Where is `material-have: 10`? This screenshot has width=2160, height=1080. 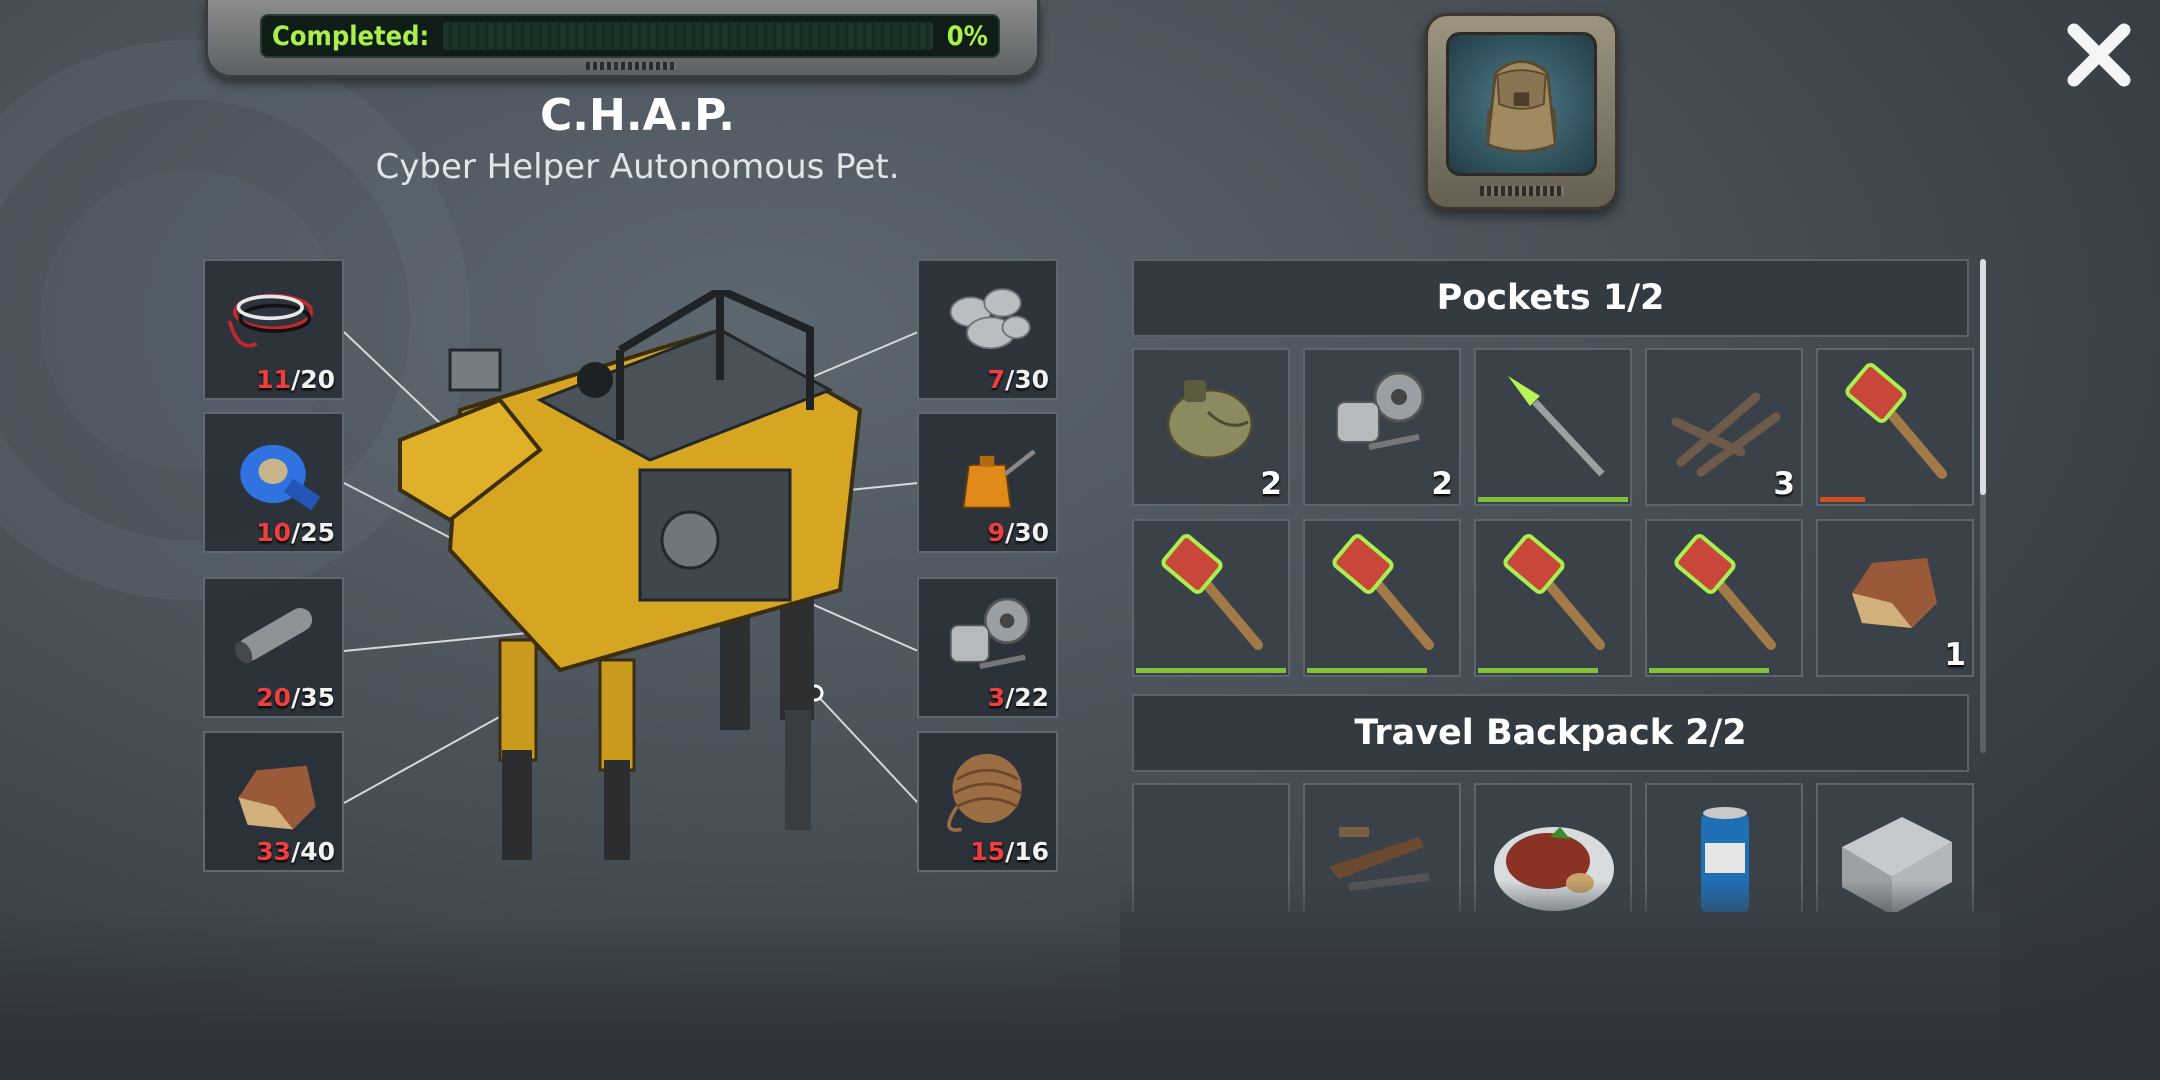 material-have: 10 is located at coordinates (274, 532).